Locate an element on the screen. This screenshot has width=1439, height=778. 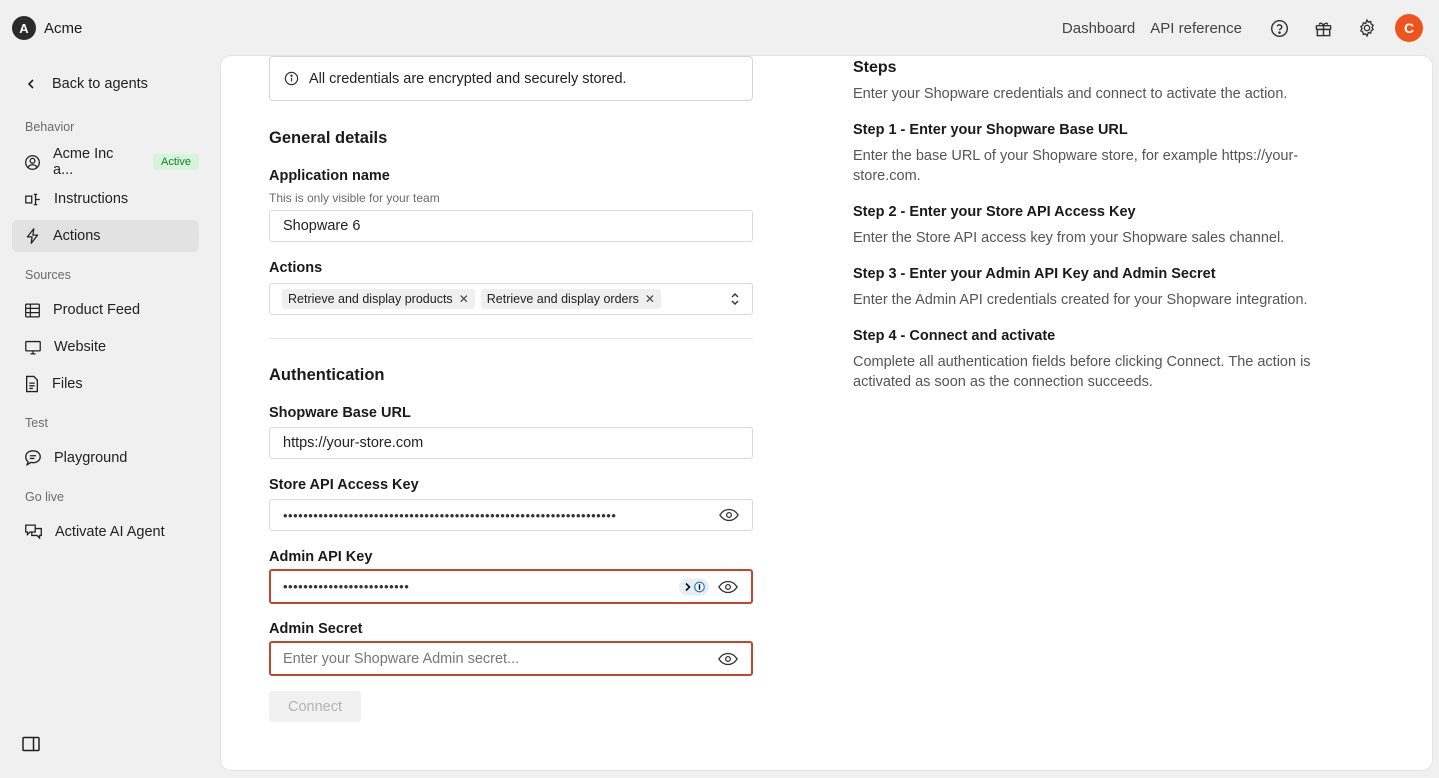
sidebar-item-label: Activate AI Agent is located at coordinates (110, 532).